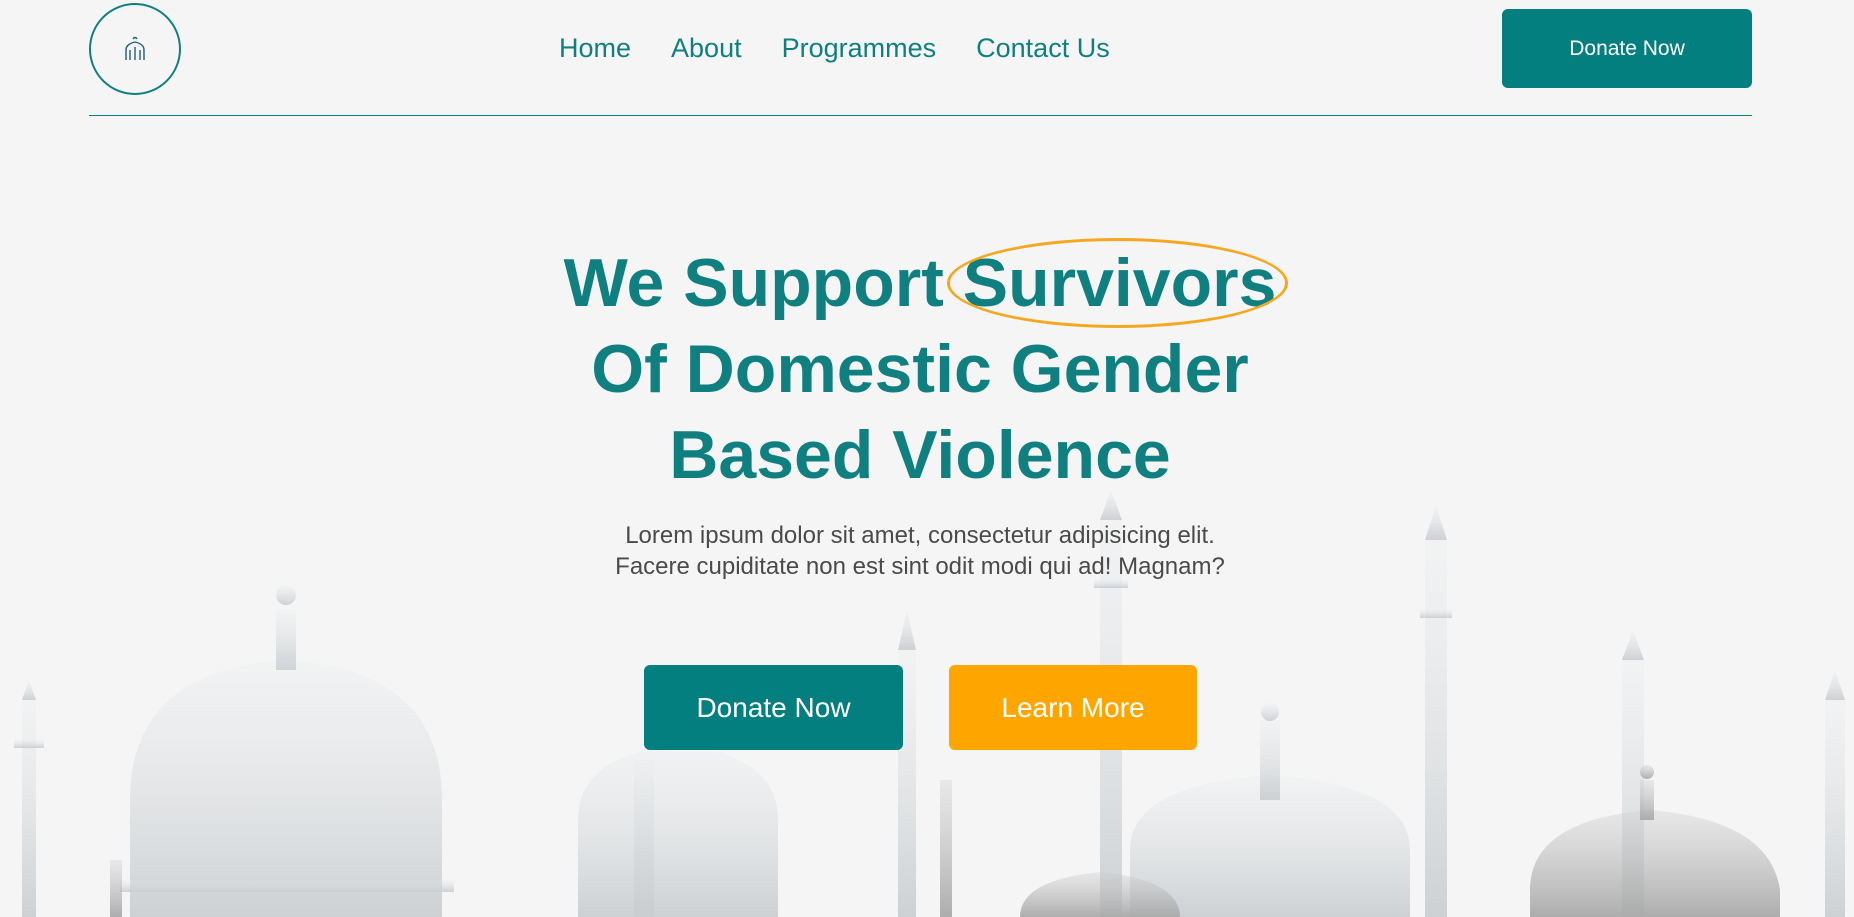  I want to click on nav-contact-us: Contact Us, so click(1043, 48).